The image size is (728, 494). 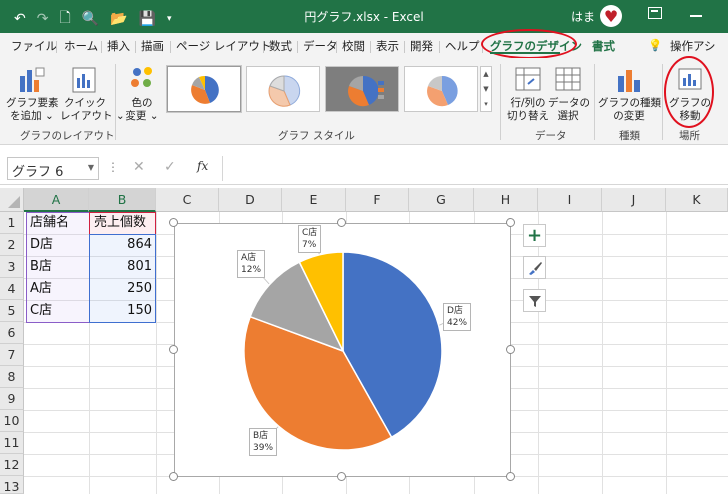 What do you see at coordinates (696, 16) in the screenshot?
I see `minimize-icon` at bounding box center [696, 16].